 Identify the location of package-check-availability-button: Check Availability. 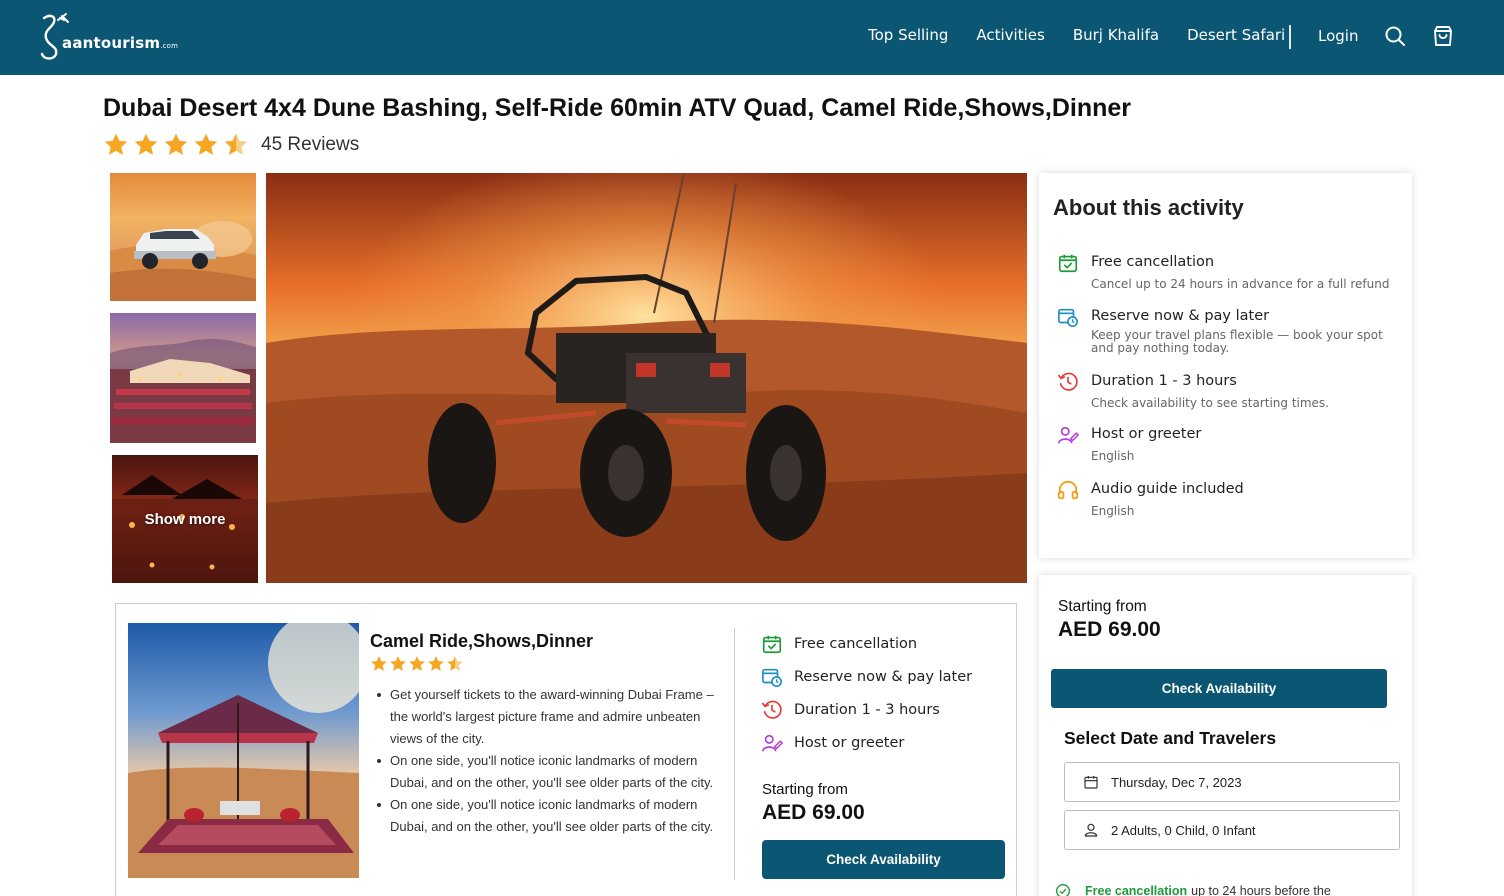
(883, 859).